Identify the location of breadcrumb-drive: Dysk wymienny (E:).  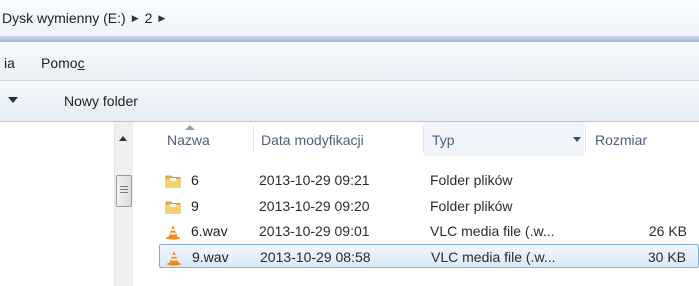
(64, 18).